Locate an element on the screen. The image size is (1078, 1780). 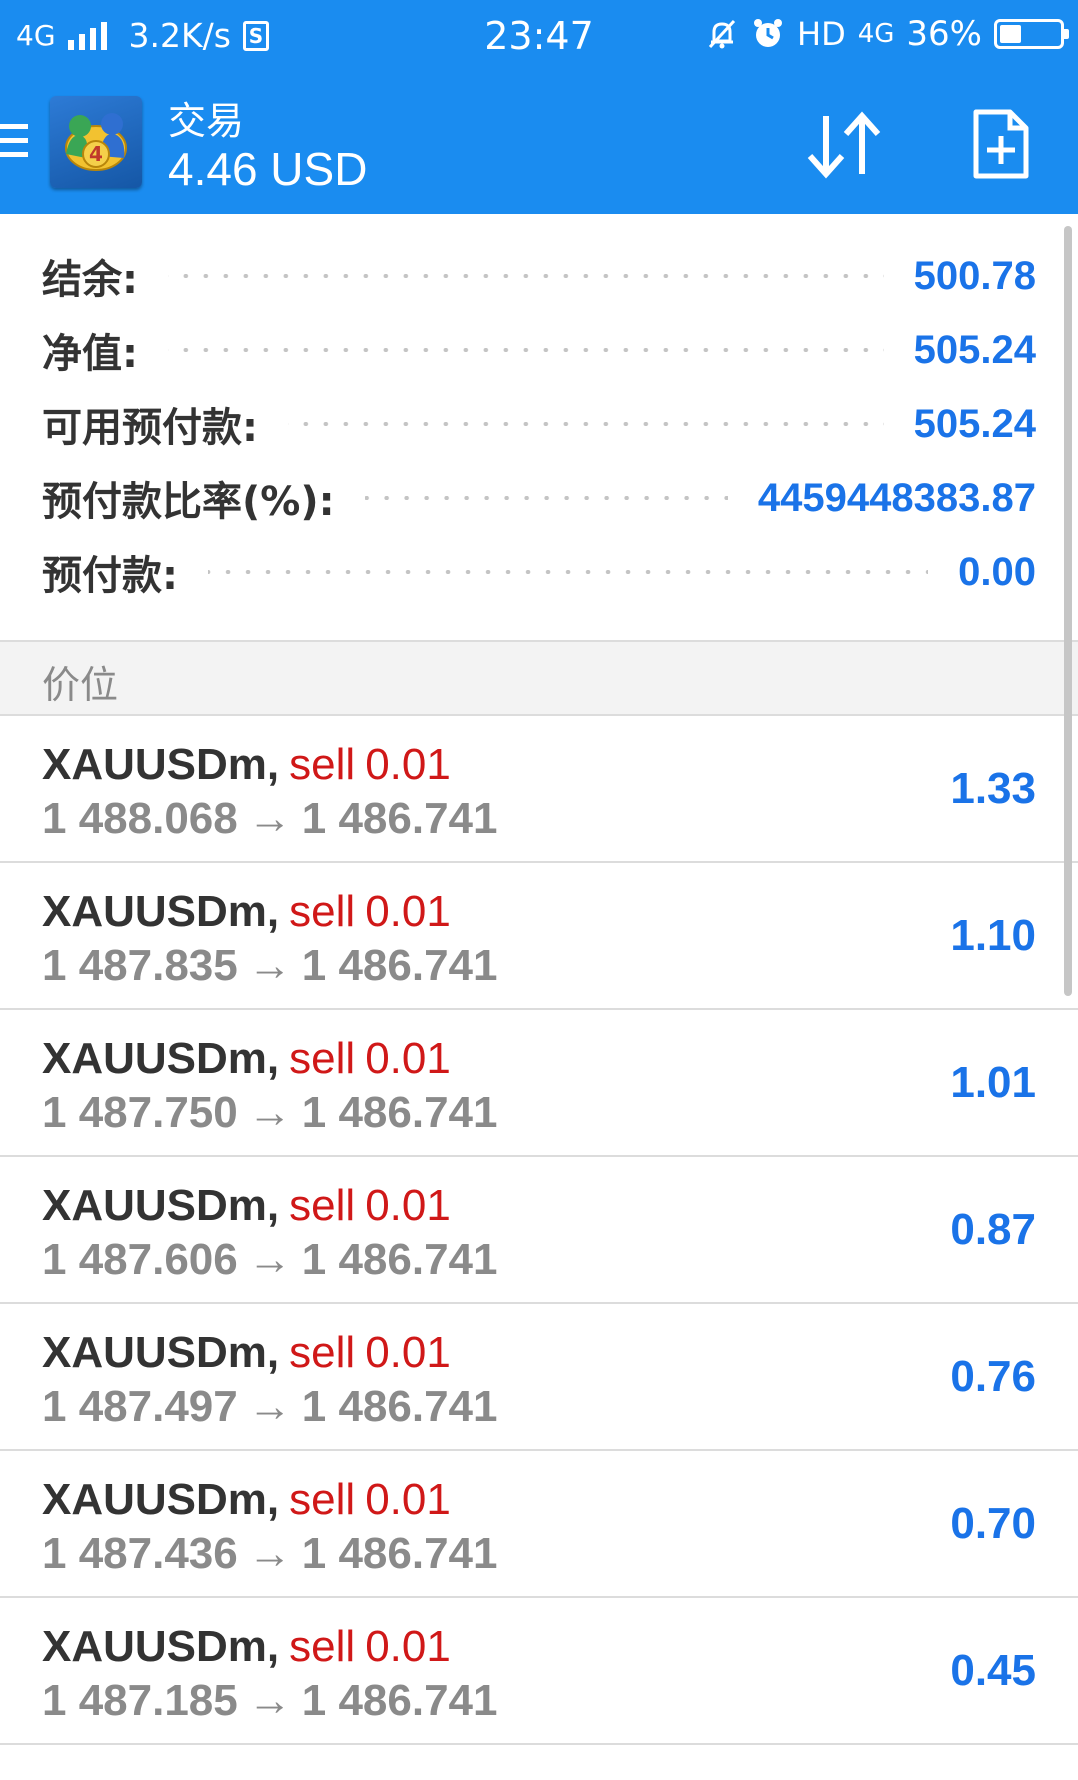
position-profit: 0.70 is located at coordinates (993, 1523).